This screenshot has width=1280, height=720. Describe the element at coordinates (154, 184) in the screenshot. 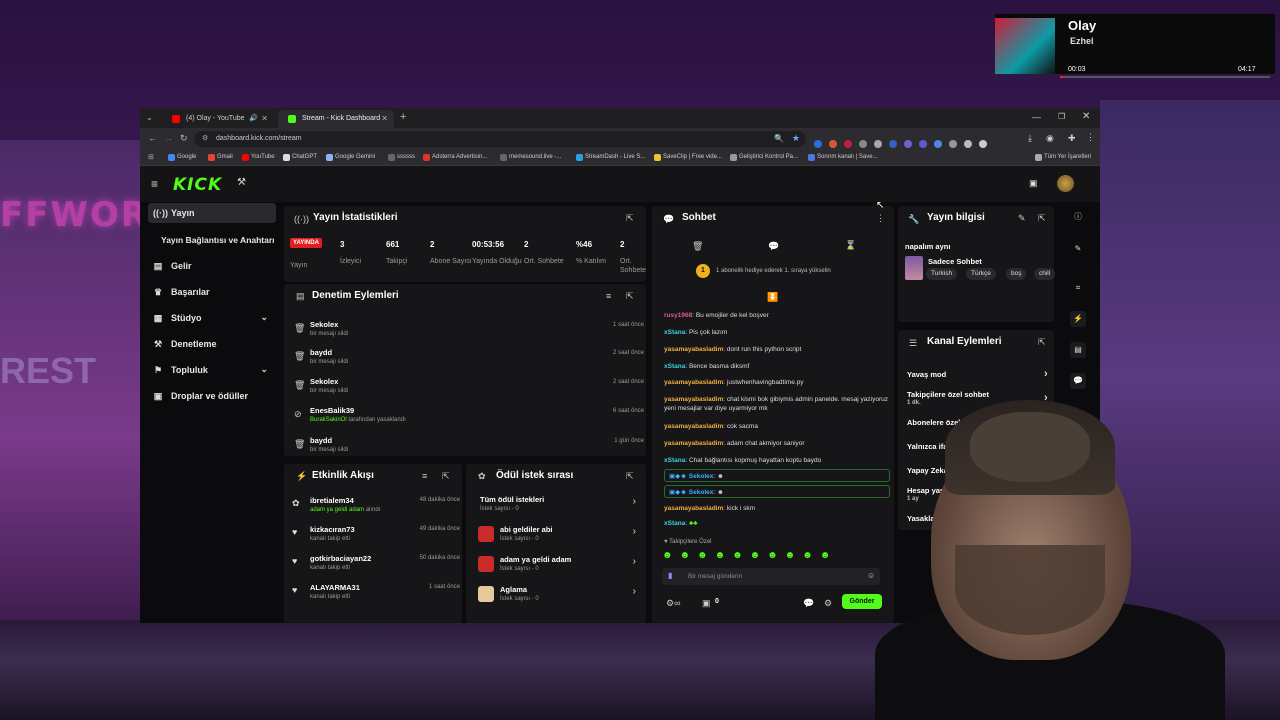

I see `hamburger-menu-icon: ≡` at that location.